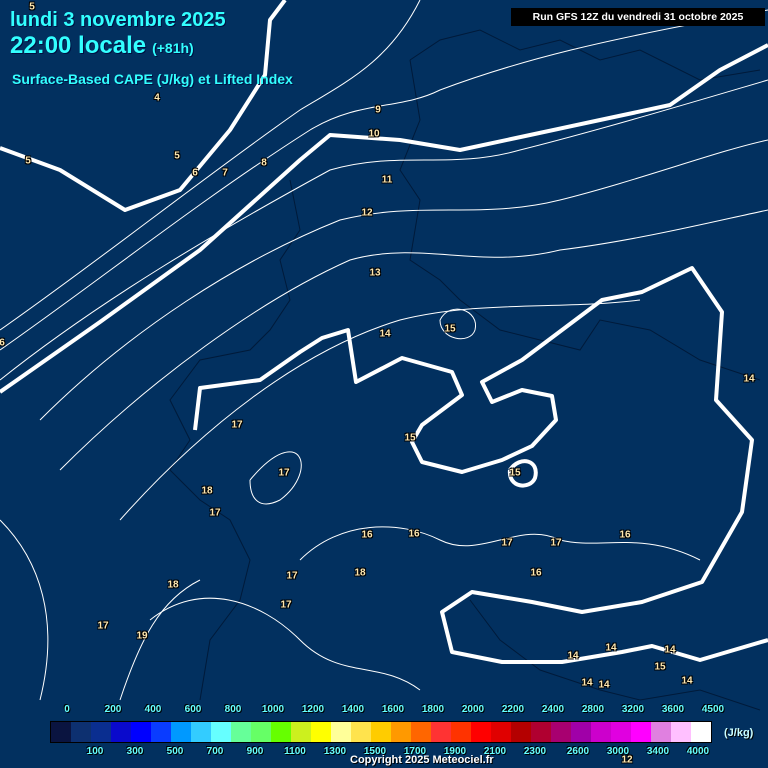  Describe the element at coordinates (593, 709) in the screenshot. I see `legend-tick-top: 2800` at that location.